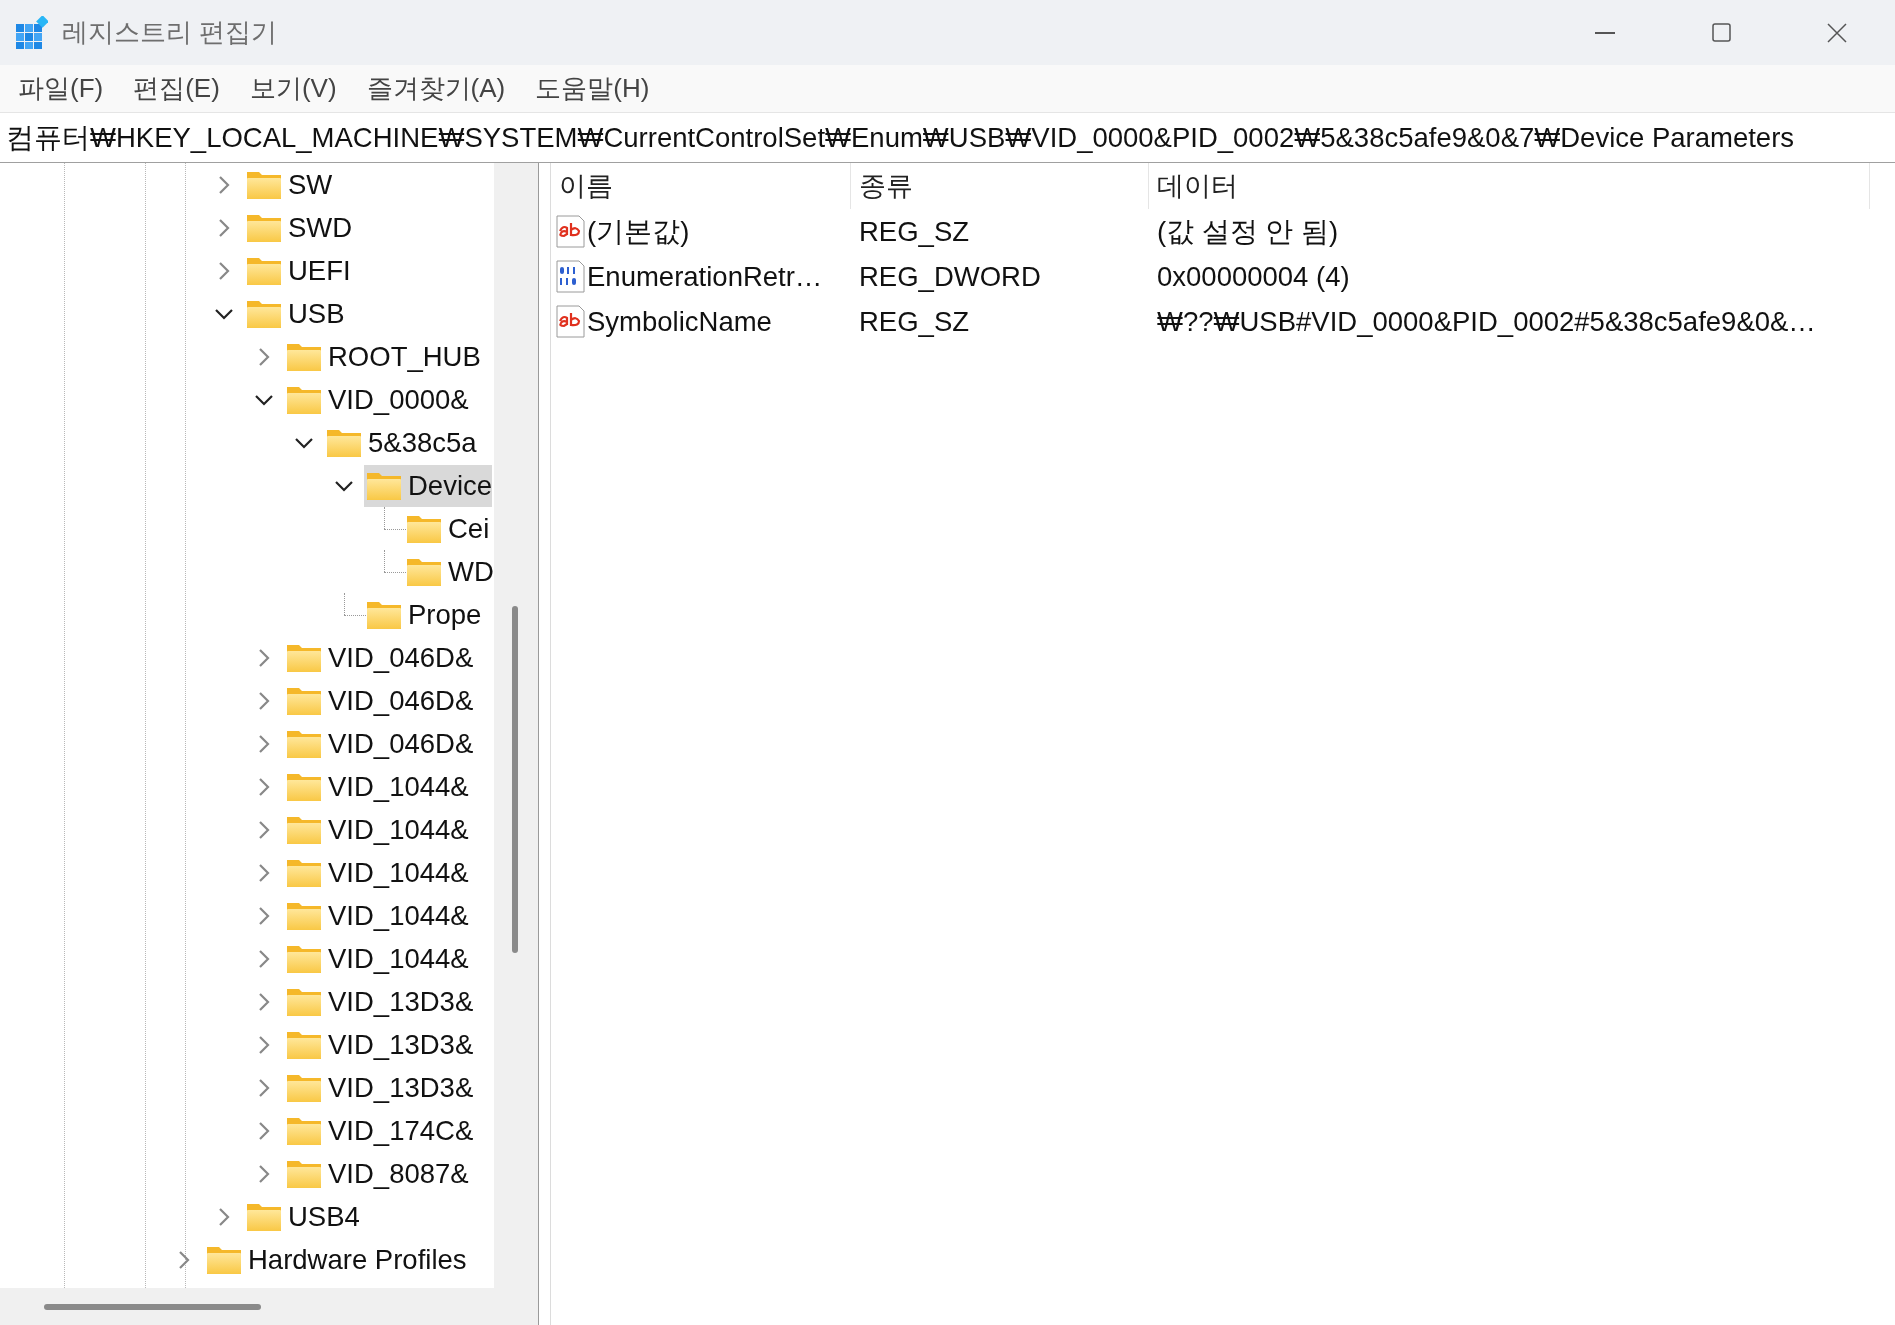 Image resolution: width=1895 pixels, height=1325 pixels. Describe the element at coordinates (335, 1259) in the screenshot. I see `tree-item: Hardware Profiles` at that location.